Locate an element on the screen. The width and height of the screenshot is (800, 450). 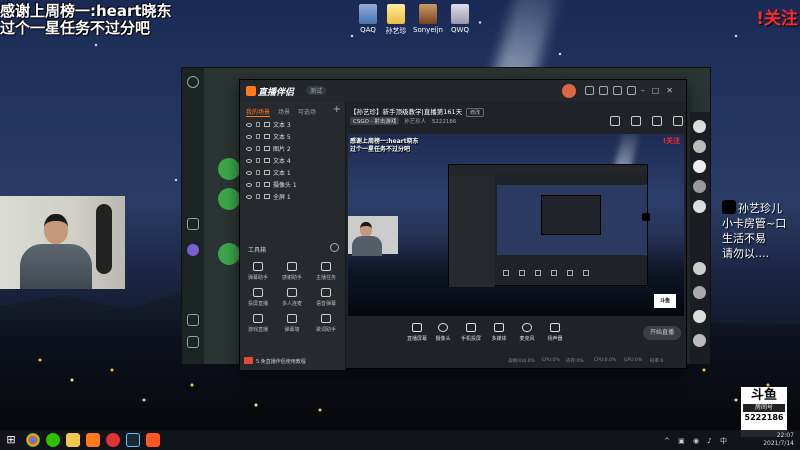
tool-voice-danmu: 语音弹幕 is located at coordinates (326, 297).